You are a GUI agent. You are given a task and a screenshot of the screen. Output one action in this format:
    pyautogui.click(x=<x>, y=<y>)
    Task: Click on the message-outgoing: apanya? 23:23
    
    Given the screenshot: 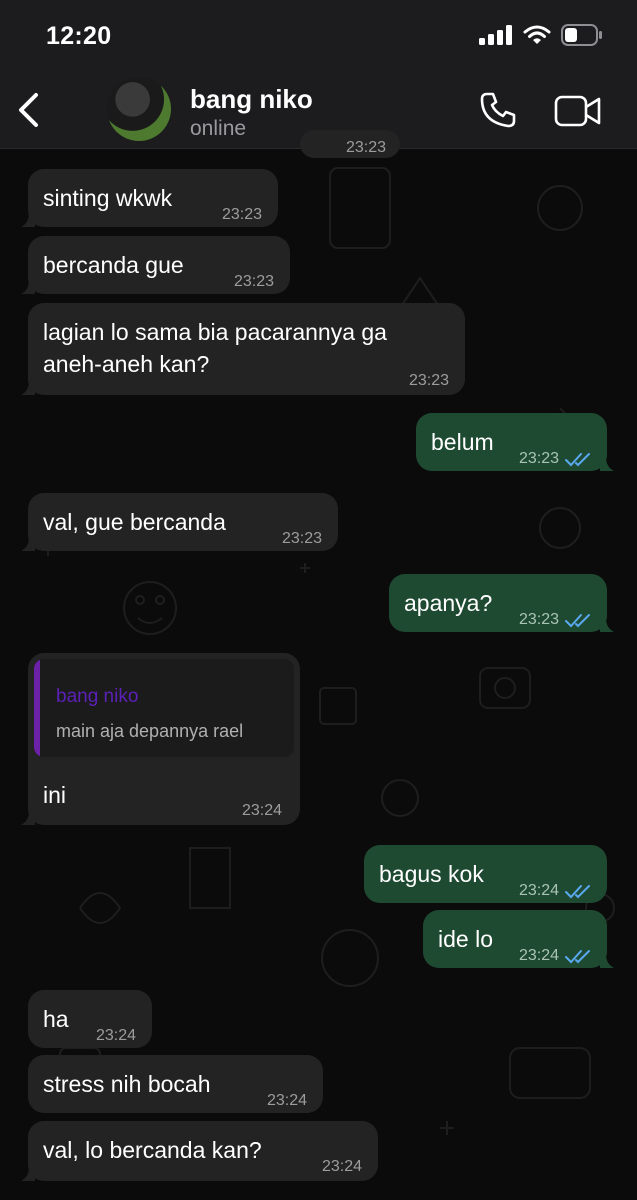 What is the action you would take?
    pyautogui.click(x=501, y=603)
    